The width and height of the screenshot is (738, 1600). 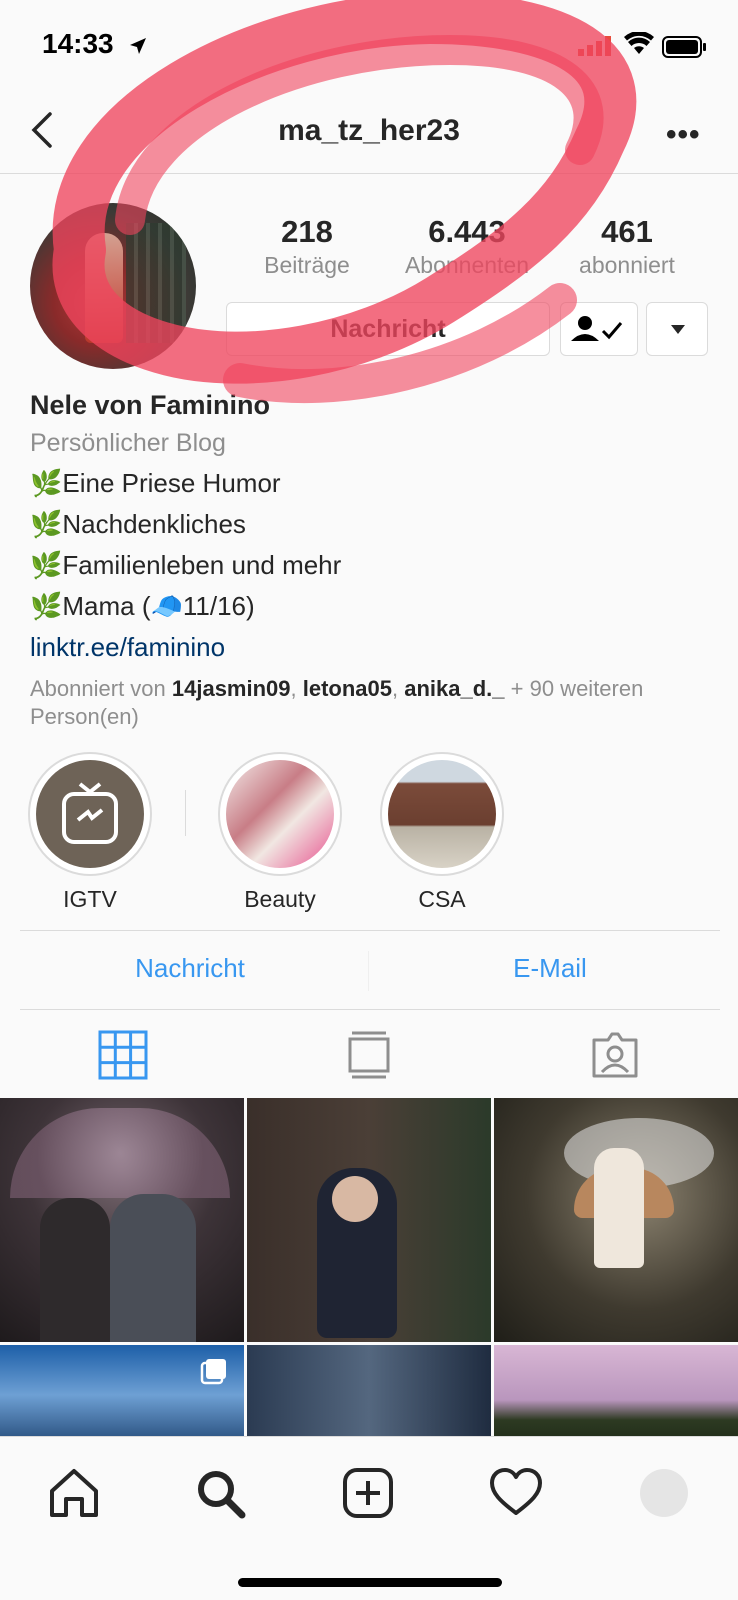 I want to click on stat-posts: 218 Beiträge, so click(x=307, y=246).